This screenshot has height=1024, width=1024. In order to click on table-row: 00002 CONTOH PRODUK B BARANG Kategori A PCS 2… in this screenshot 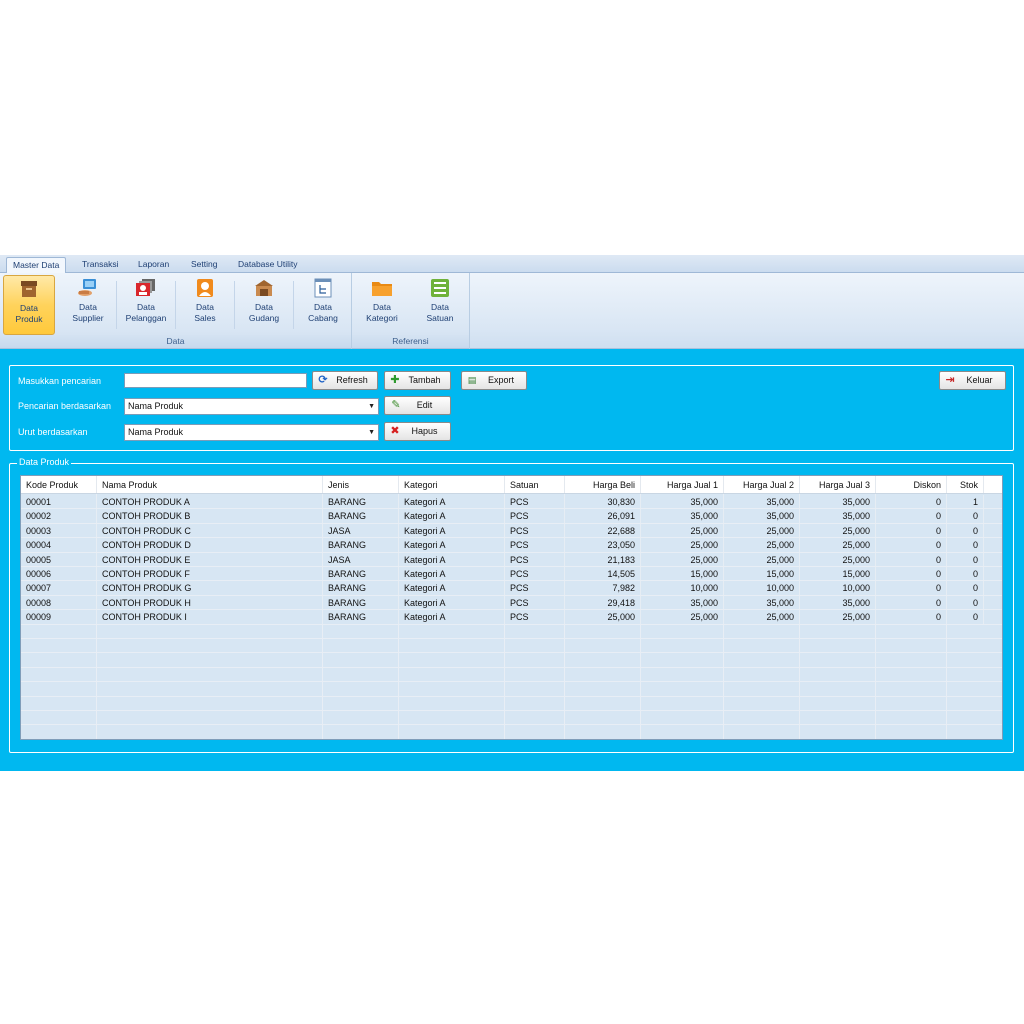, I will do `click(511, 516)`.